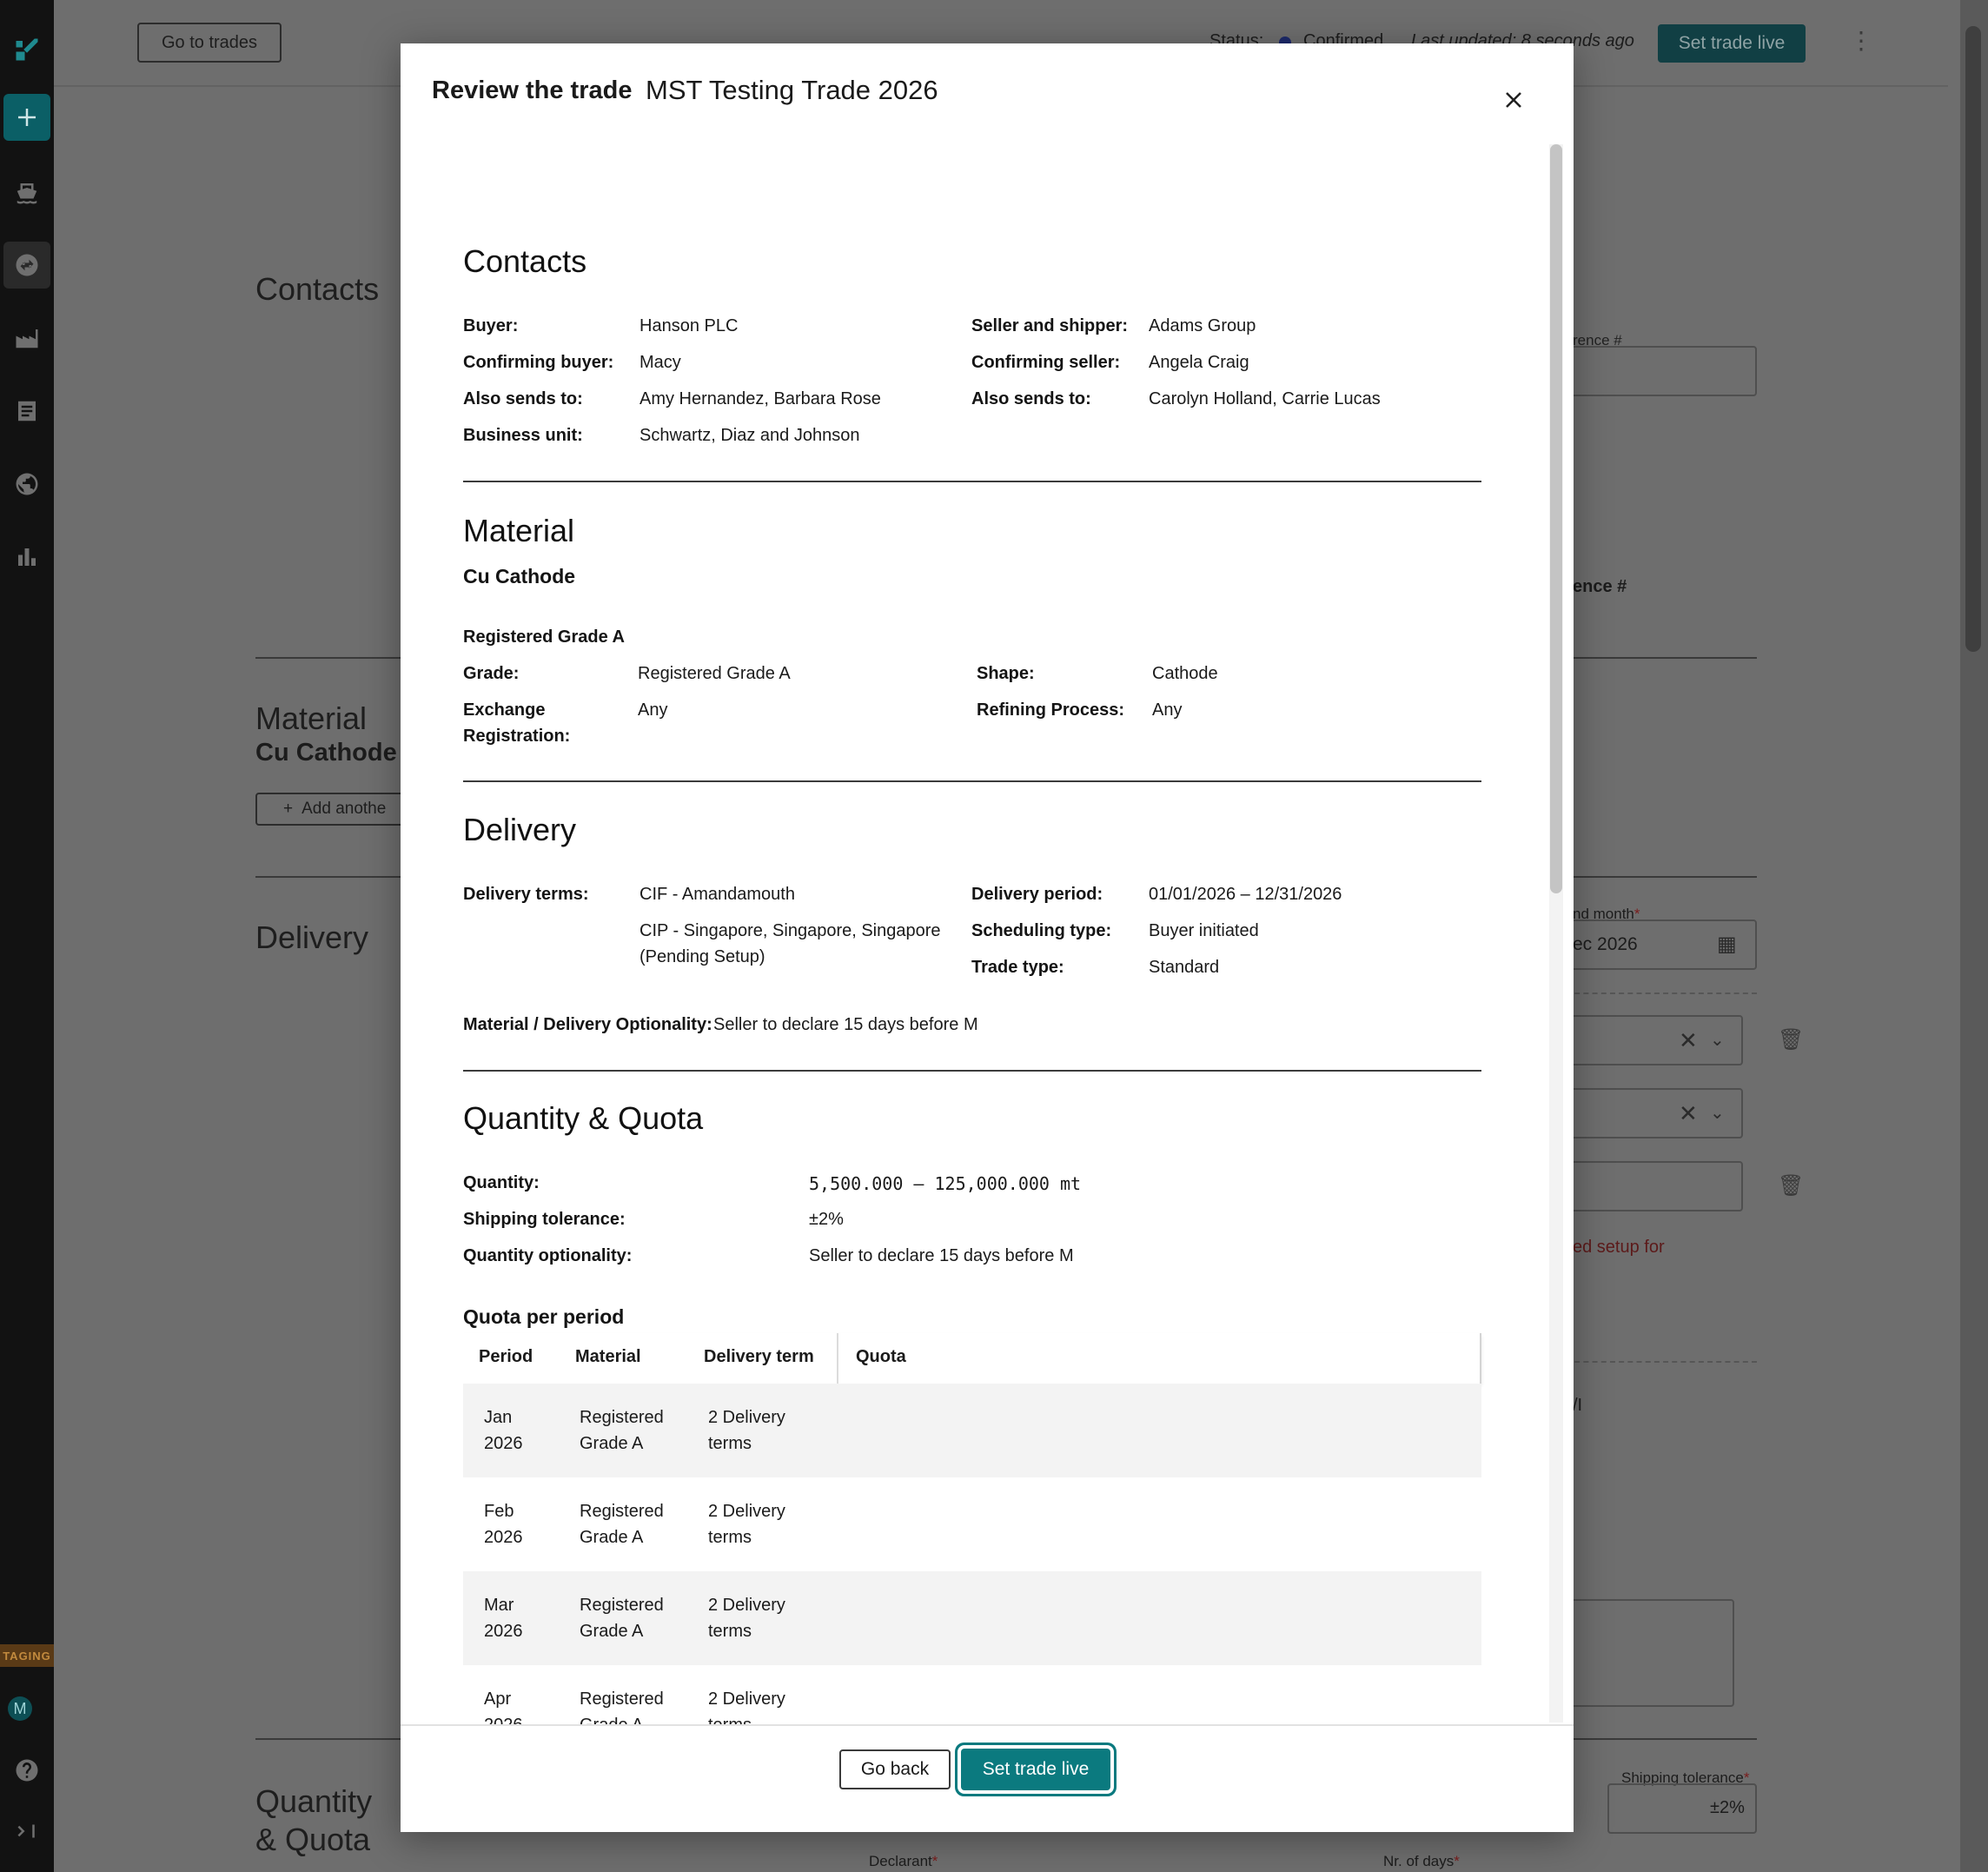  Describe the element at coordinates (1661, 371) in the screenshot. I see `reference-input-bg` at that location.